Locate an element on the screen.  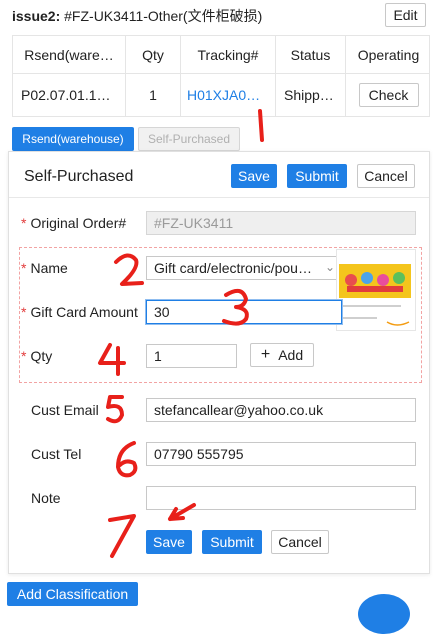
plus-icon: + is located at coordinates (265, 354).